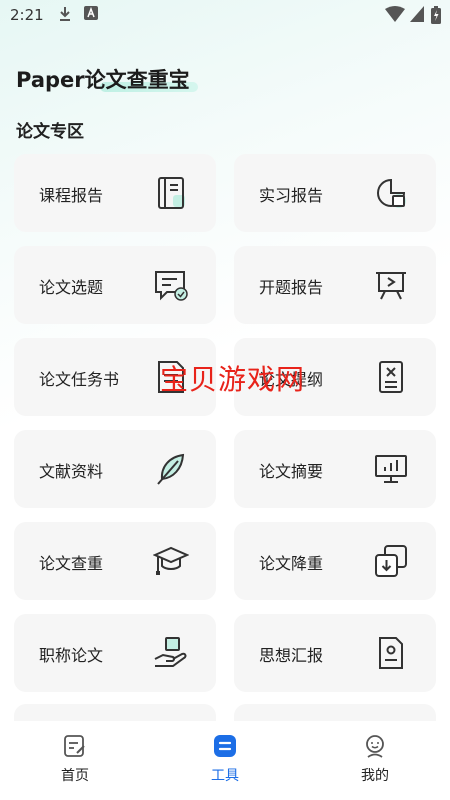 The image size is (450, 800). What do you see at coordinates (75, 763) in the screenshot?
I see `nav-home: 首页` at bounding box center [75, 763].